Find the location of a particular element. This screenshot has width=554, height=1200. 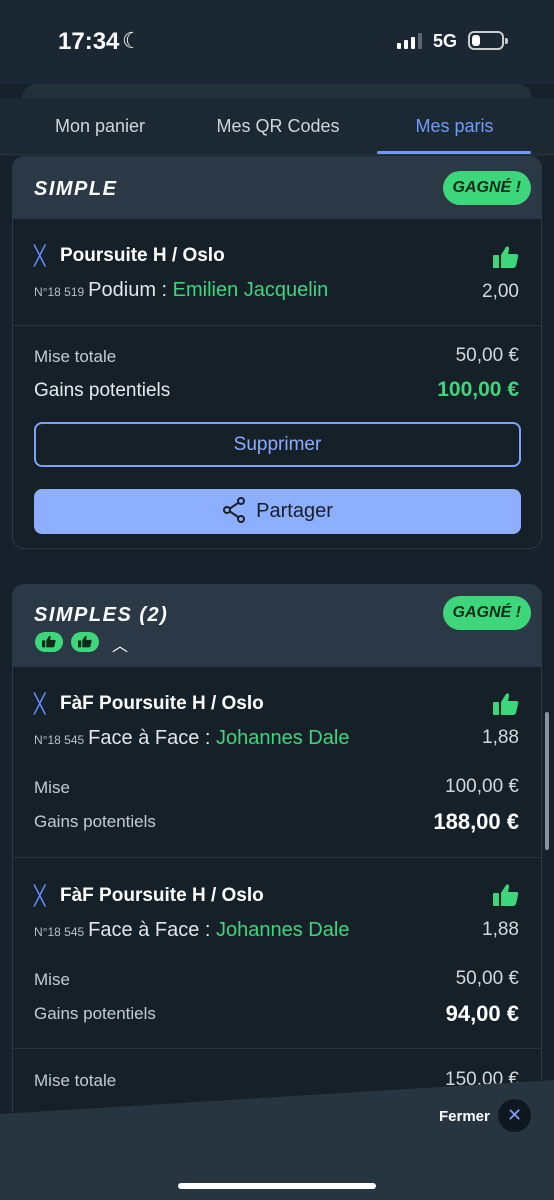

selection-line: N°18 519 Podium : Emilien Jacquelin is located at coordinates (181, 290).